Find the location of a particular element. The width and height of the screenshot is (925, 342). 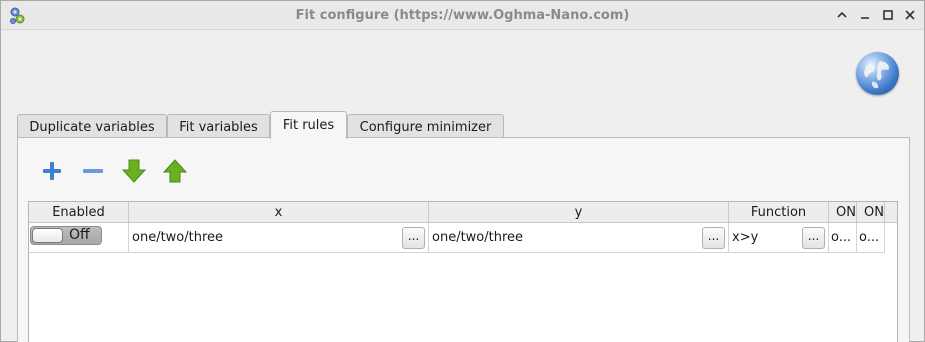

function-value: x>y is located at coordinates (745, 237).